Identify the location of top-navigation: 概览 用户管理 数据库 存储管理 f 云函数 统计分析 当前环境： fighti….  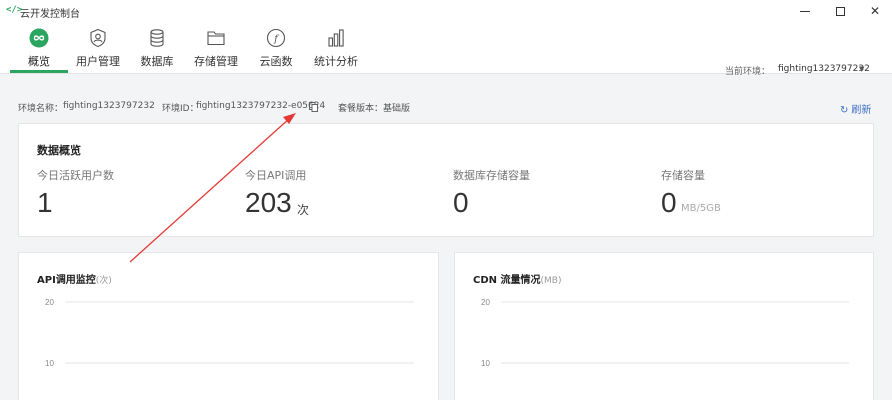
(446, 49).